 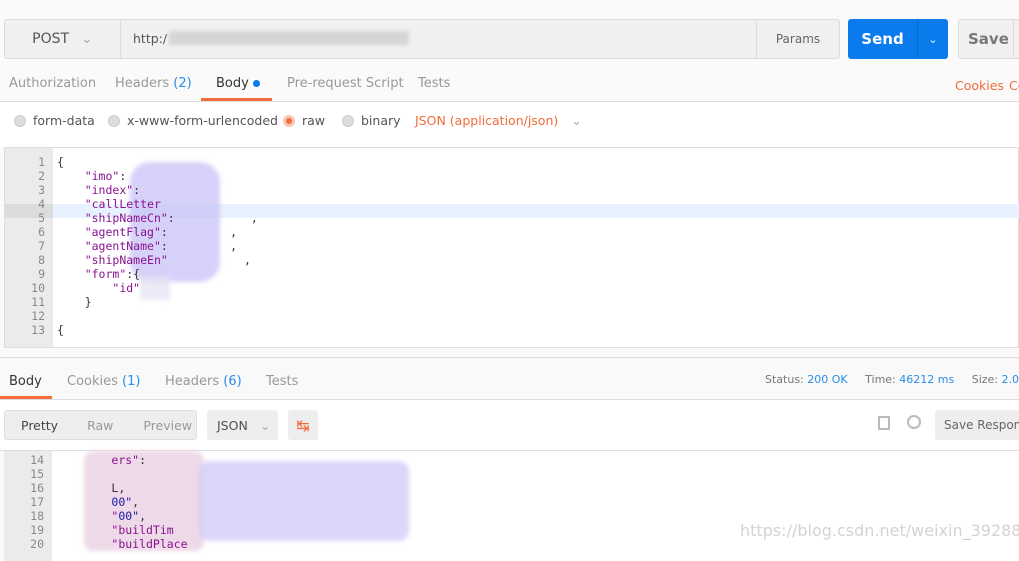 What do you see at coordinates (126, 260) in the screenshot?
I see `json-key: "shipNameEn"` at bounding box center [126, 260].